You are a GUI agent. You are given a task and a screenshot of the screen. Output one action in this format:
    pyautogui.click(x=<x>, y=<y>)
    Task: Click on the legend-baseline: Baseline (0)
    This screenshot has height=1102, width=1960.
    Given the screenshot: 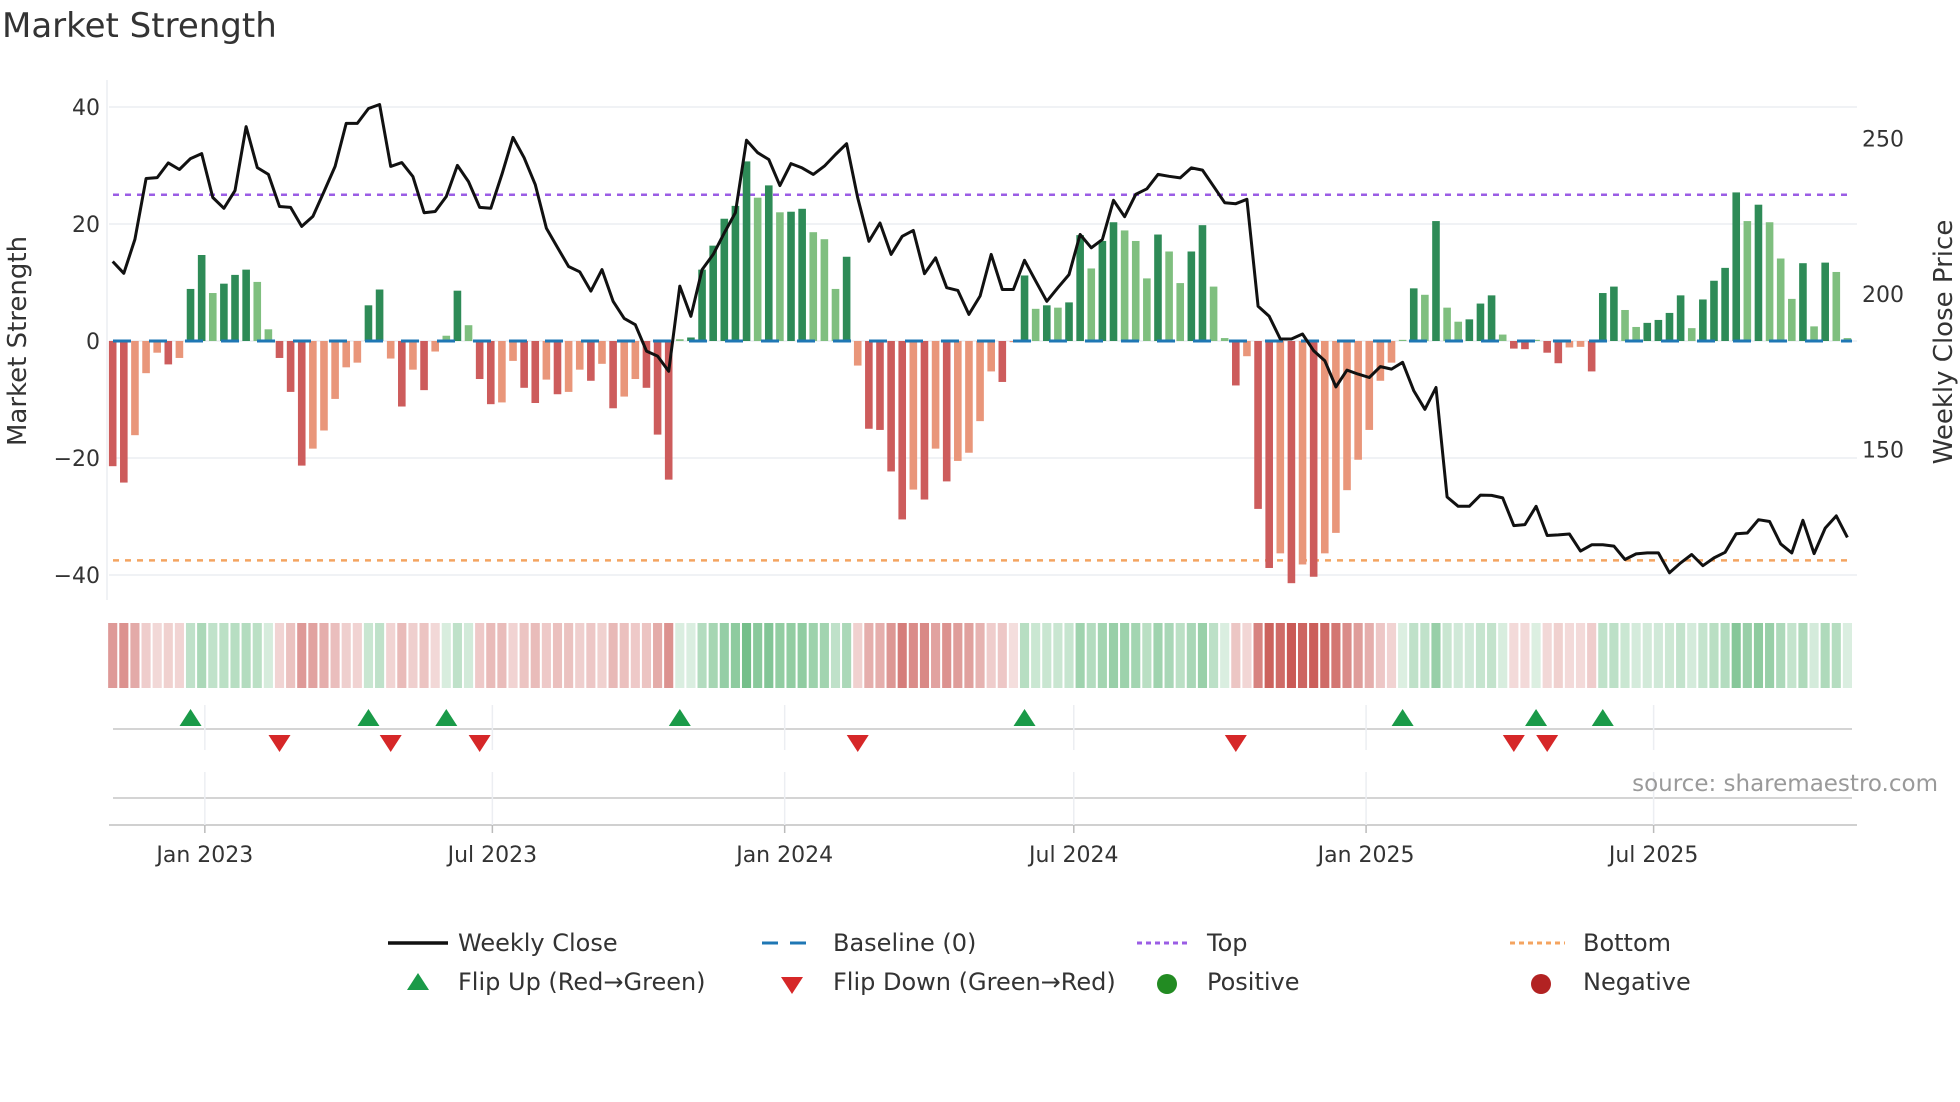 What is the action you would take?
    pyautogui.click(x=905, y=943)
    